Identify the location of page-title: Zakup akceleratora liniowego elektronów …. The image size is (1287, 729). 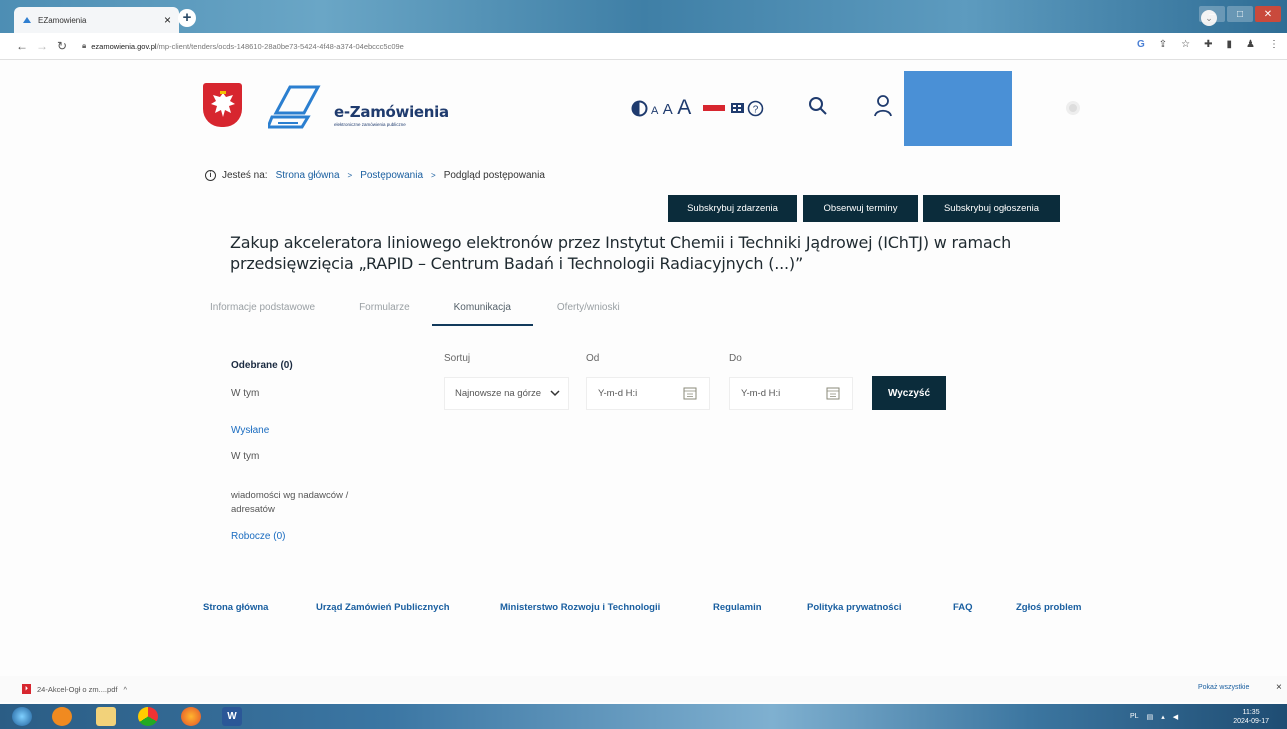
(621, 253).